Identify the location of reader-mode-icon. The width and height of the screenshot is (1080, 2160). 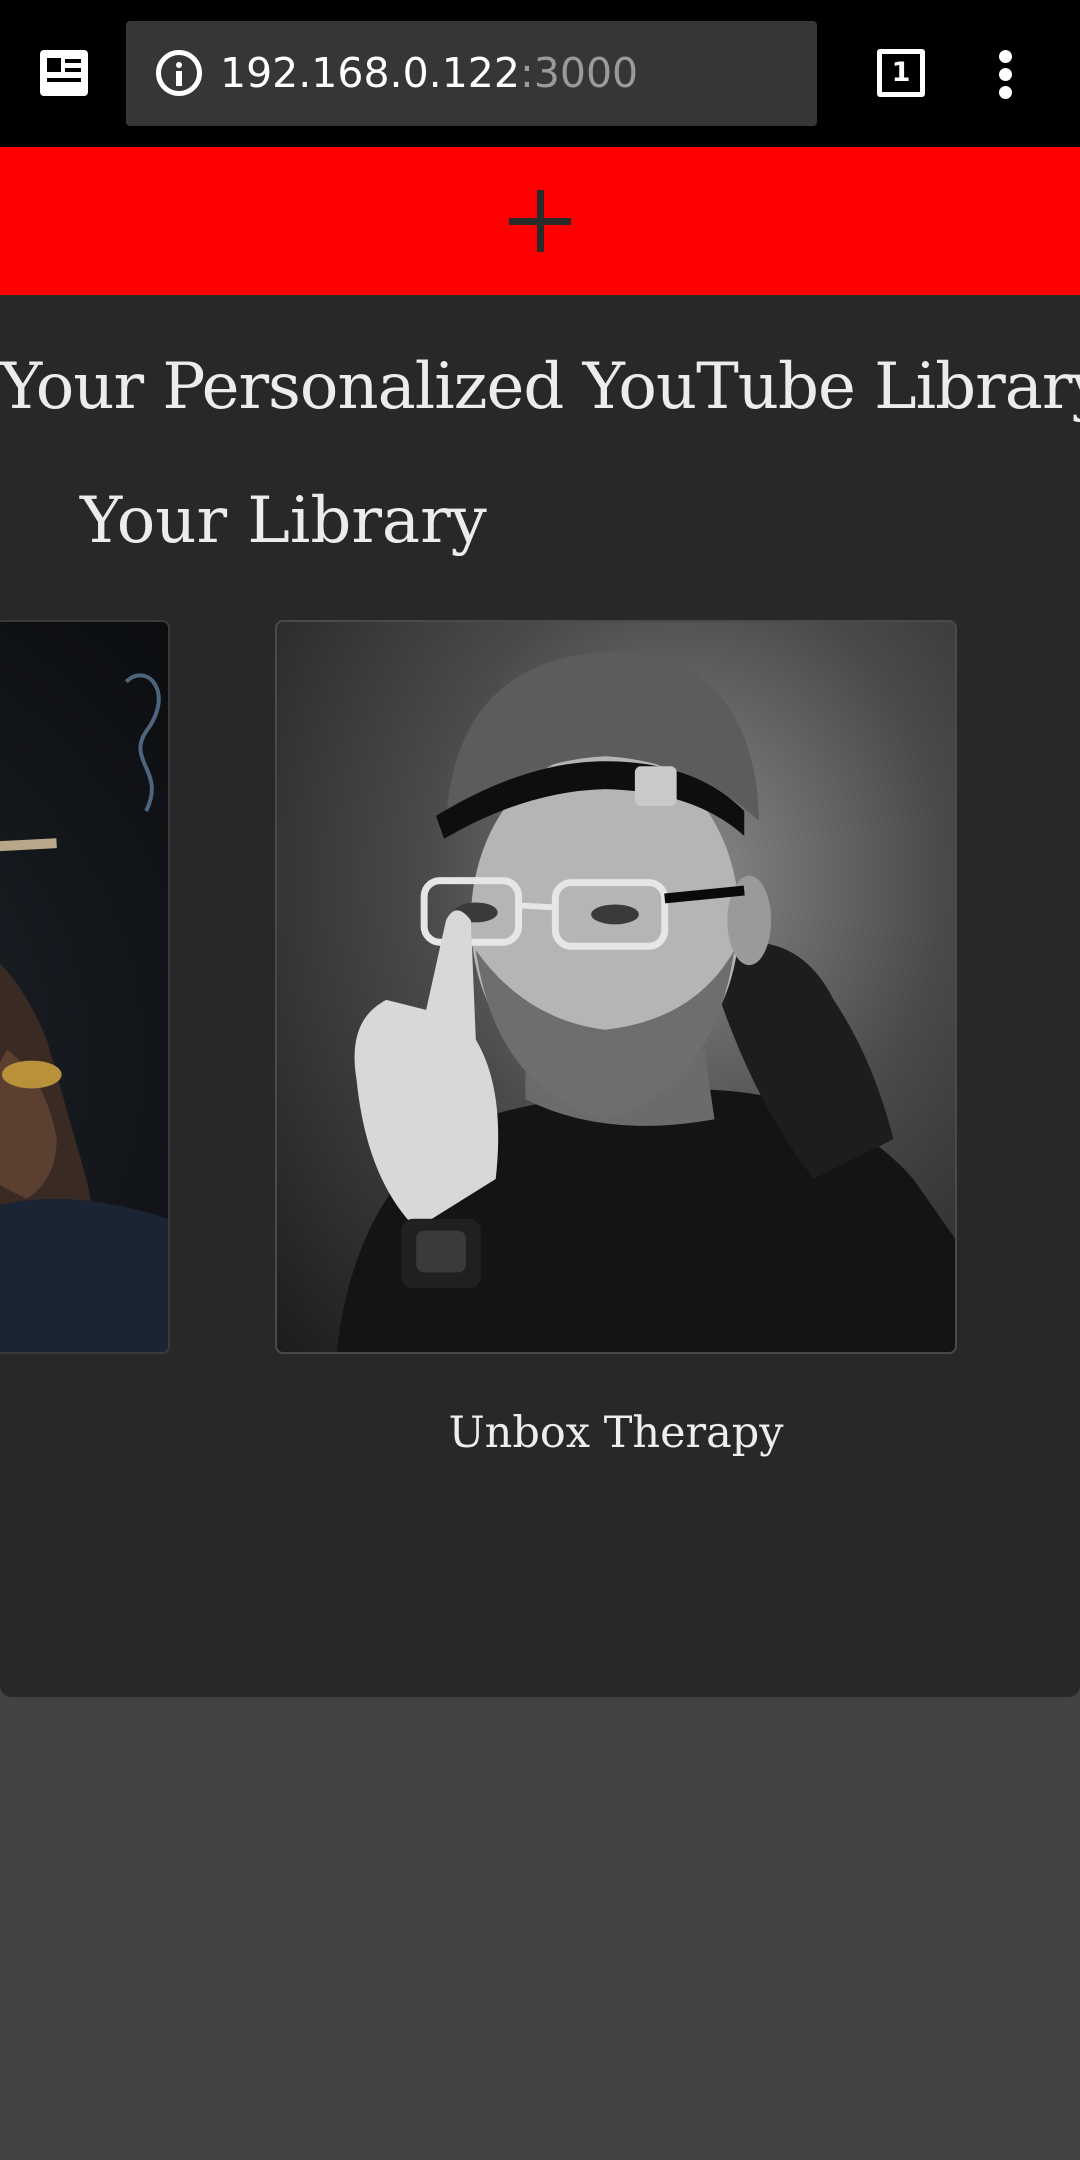
(64, 73).